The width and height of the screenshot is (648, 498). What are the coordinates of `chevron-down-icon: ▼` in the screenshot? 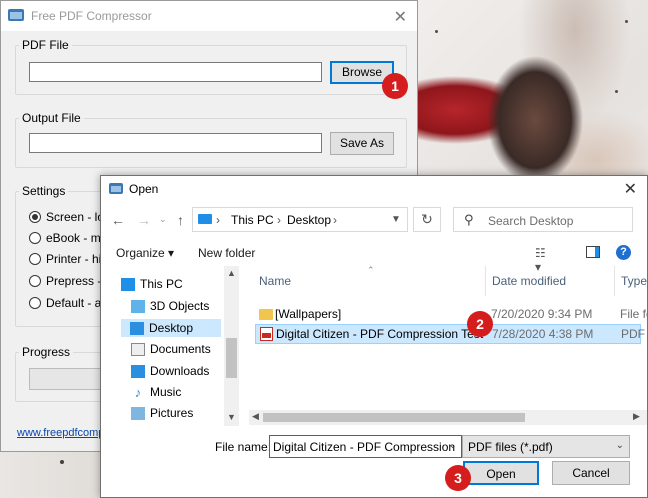 It's located at (396, 219).